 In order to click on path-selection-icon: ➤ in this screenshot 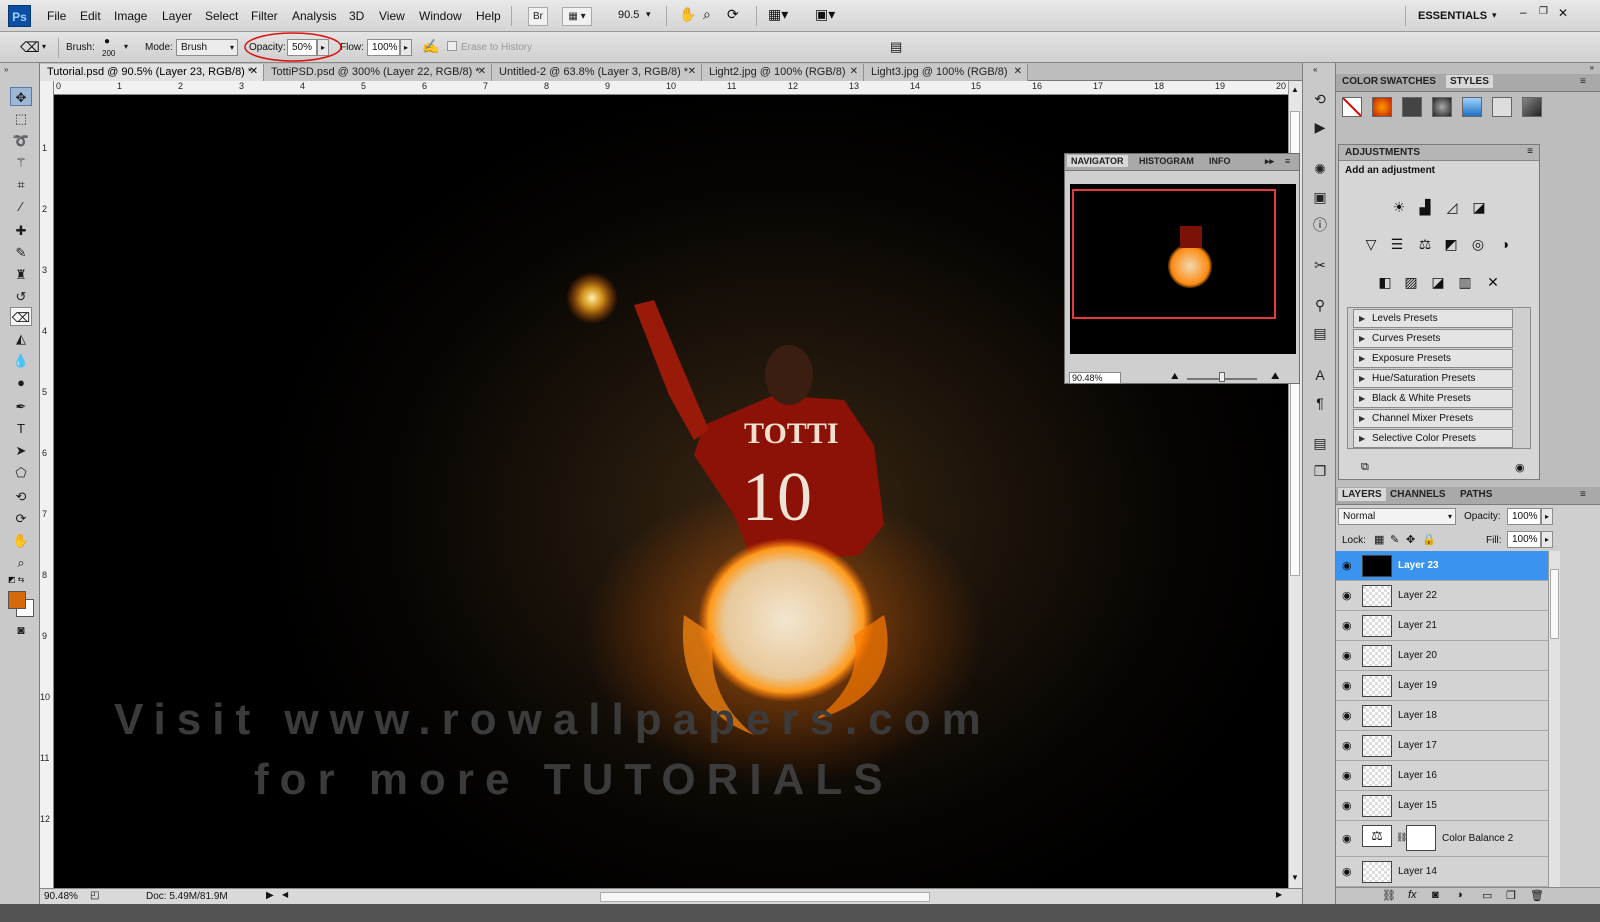, I will do `click(21, 450)`.